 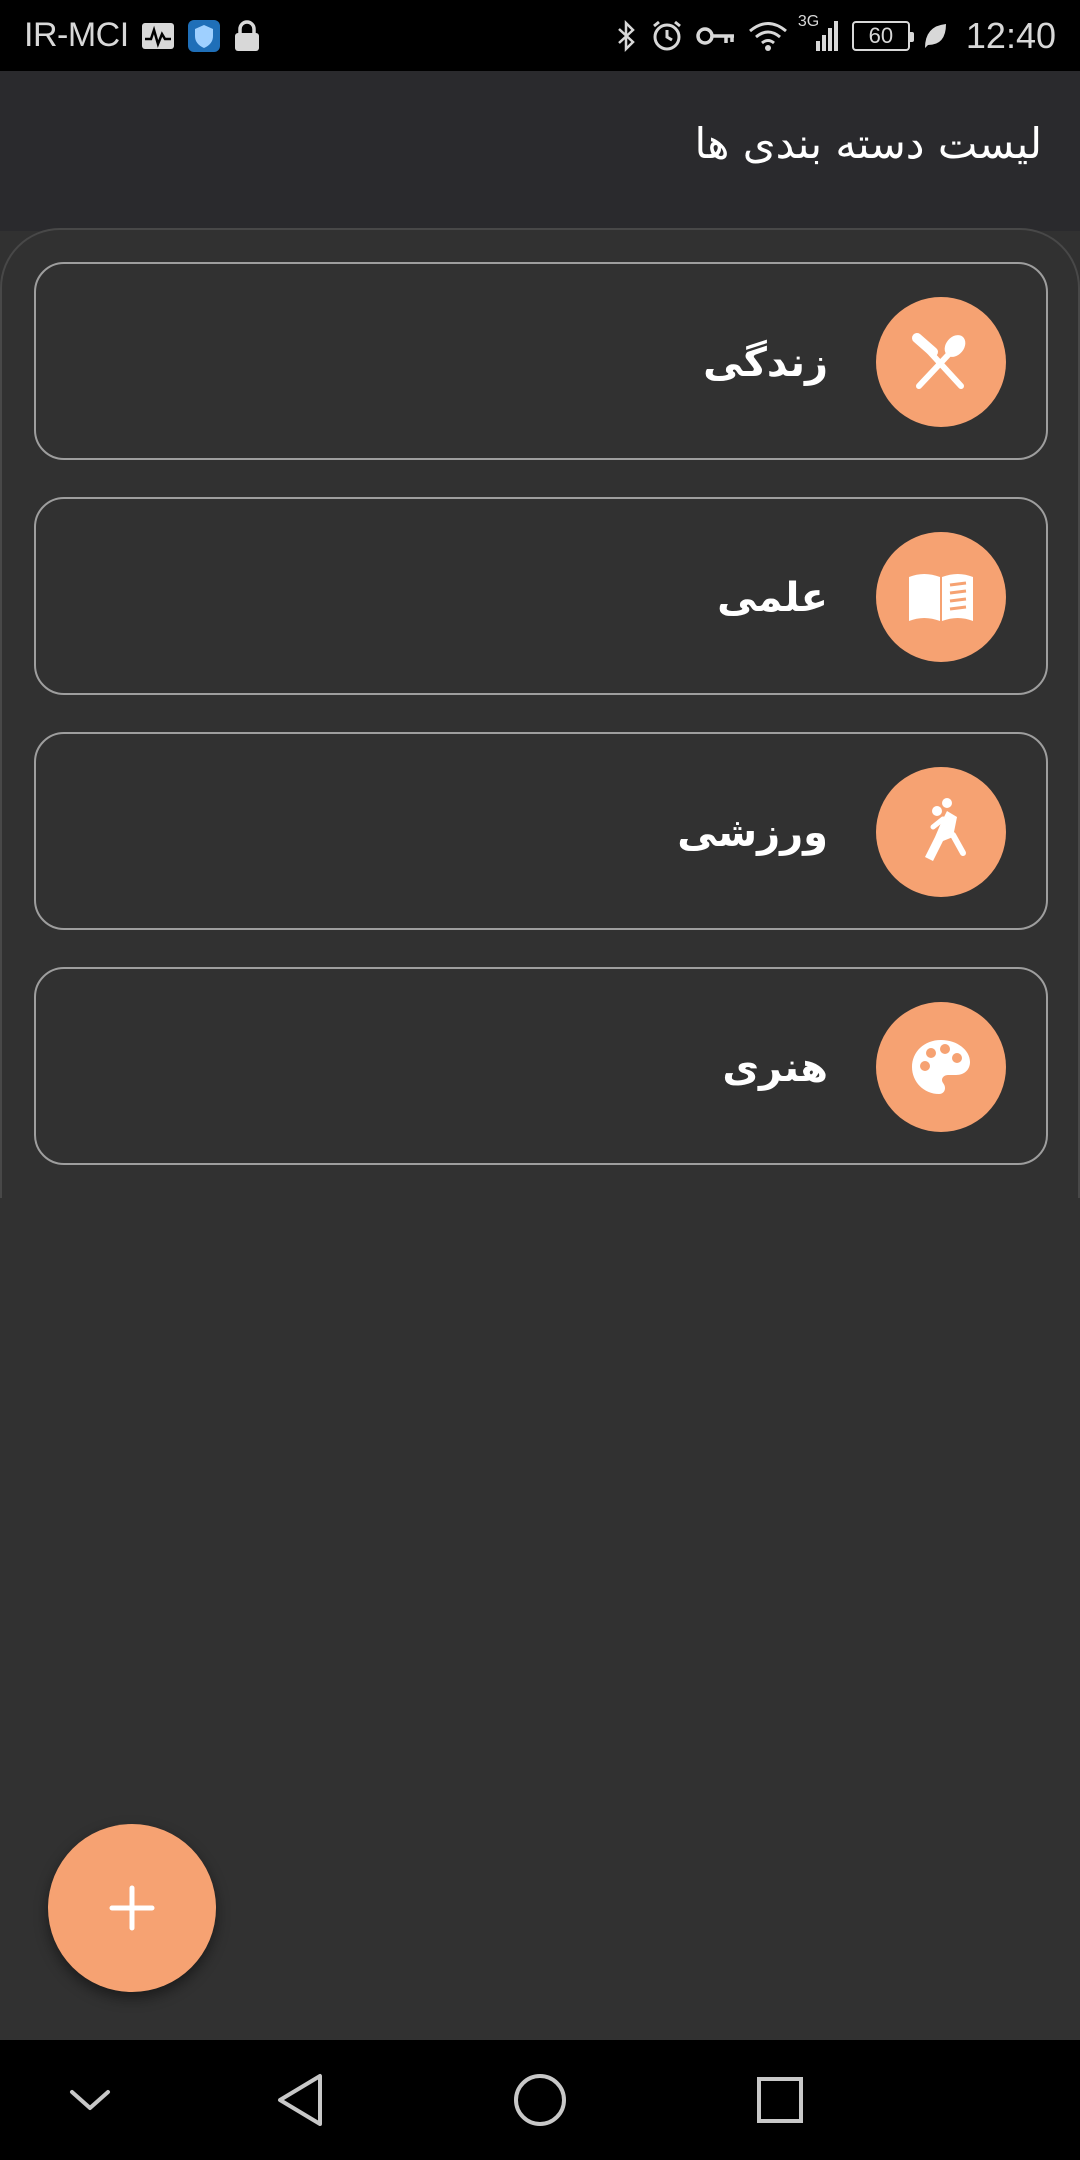 What do you see at coordinates (541, 361) in the screenshot?
I see `category-card-life: زندگی` at bounding box center [541, 361].